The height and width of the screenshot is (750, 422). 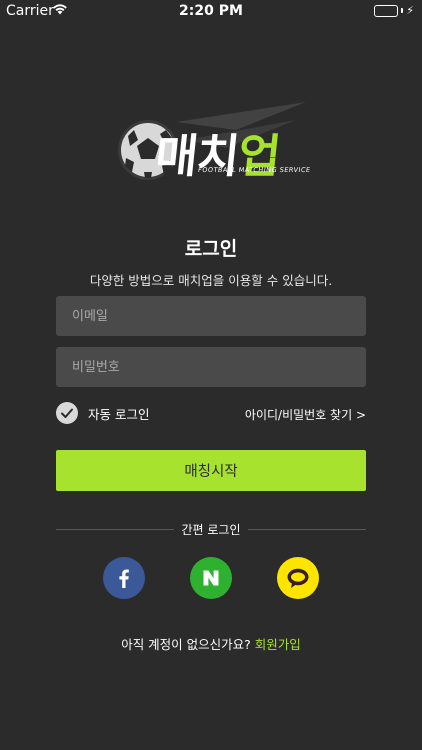 I want to click on logo-wordmark: 매치업, so click(x=217, y=156).